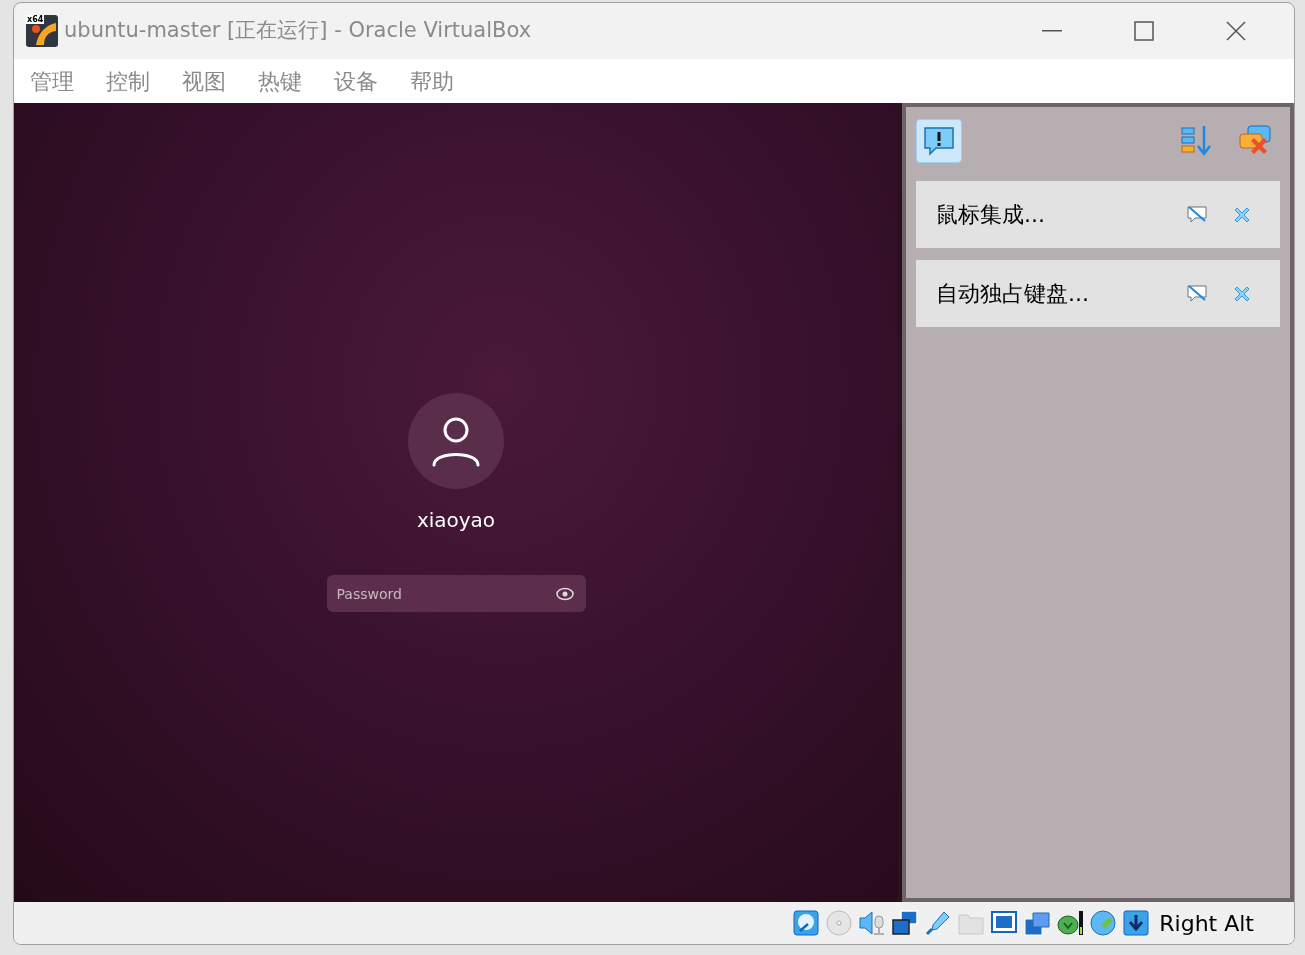 Image resolution: width=1305 pixels, height=955 pixels. Describe the element at coordinates (128, 81) in the screenshot. I see `menu-item: 控制` at that location.